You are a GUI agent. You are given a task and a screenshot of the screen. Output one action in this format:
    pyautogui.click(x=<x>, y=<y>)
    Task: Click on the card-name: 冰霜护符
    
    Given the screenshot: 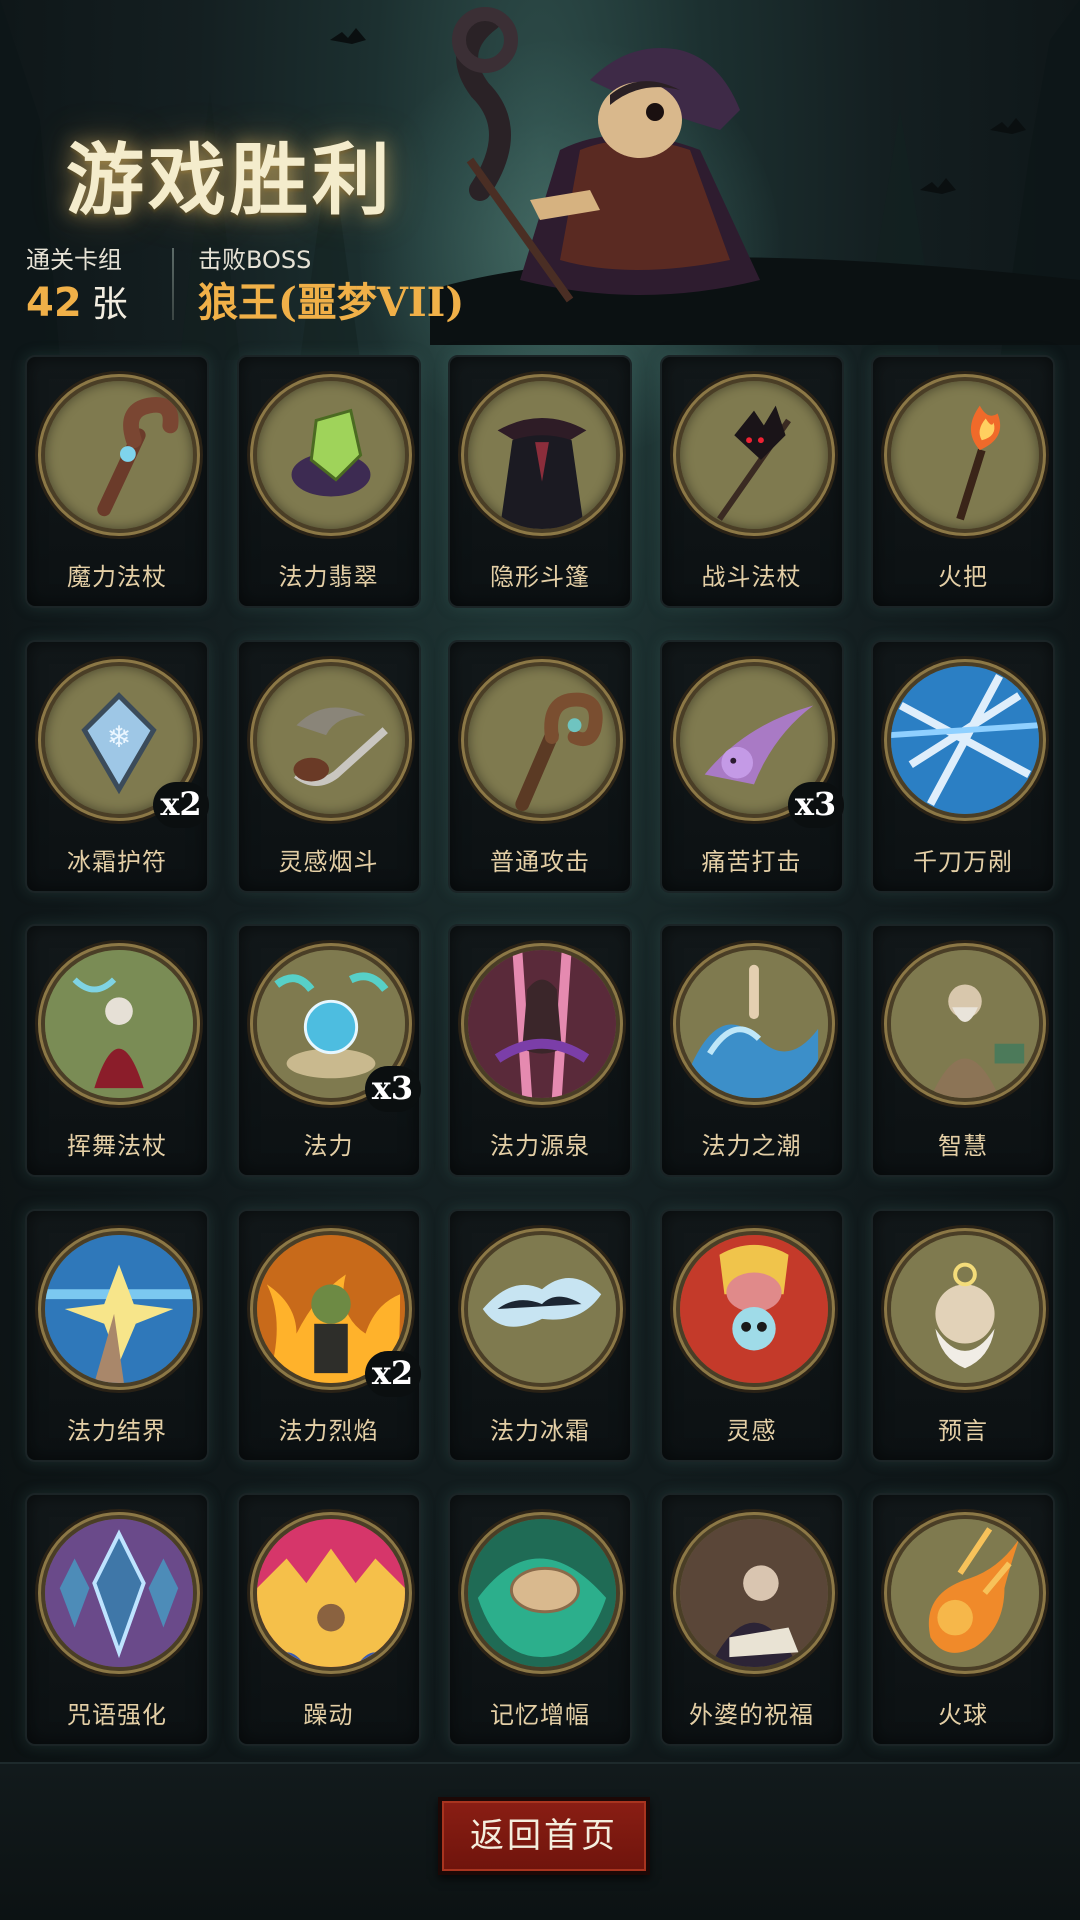 What is the action you would take?
    pyautogui.click(x=117, y=861)
    